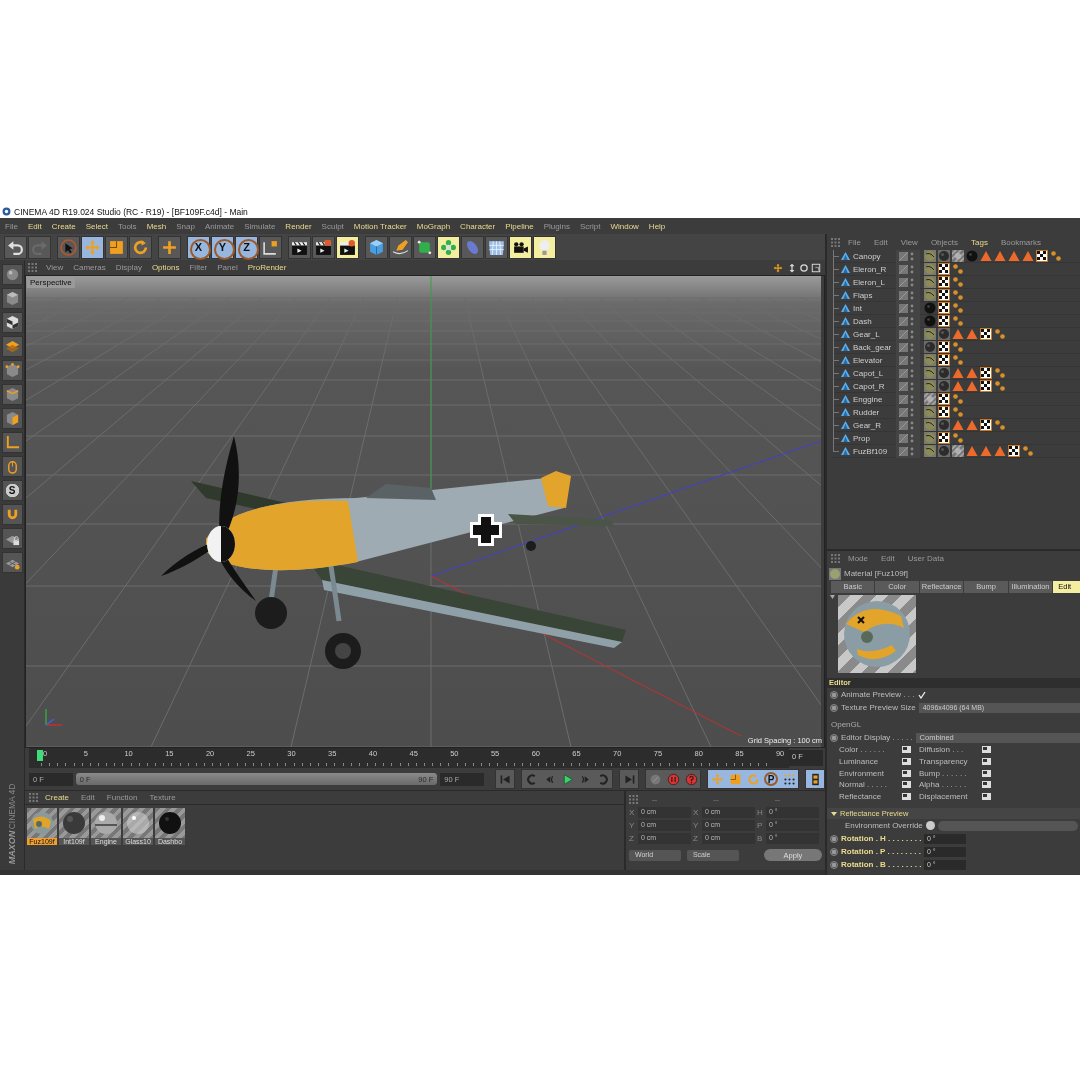 The width and height of the screenshot is (1080, 1080). What do you see at coordinates (433, 226) in the screenshot?
I see `menu-item: MoGraph` at bounding box center [433, 226].